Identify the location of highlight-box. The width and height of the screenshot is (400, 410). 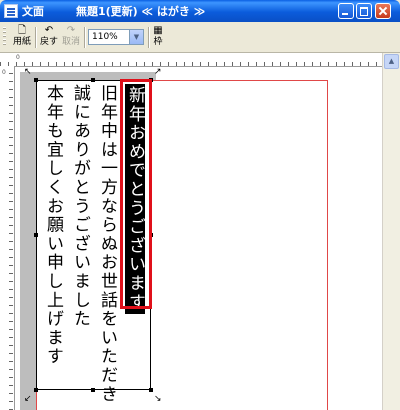
(136, 194).